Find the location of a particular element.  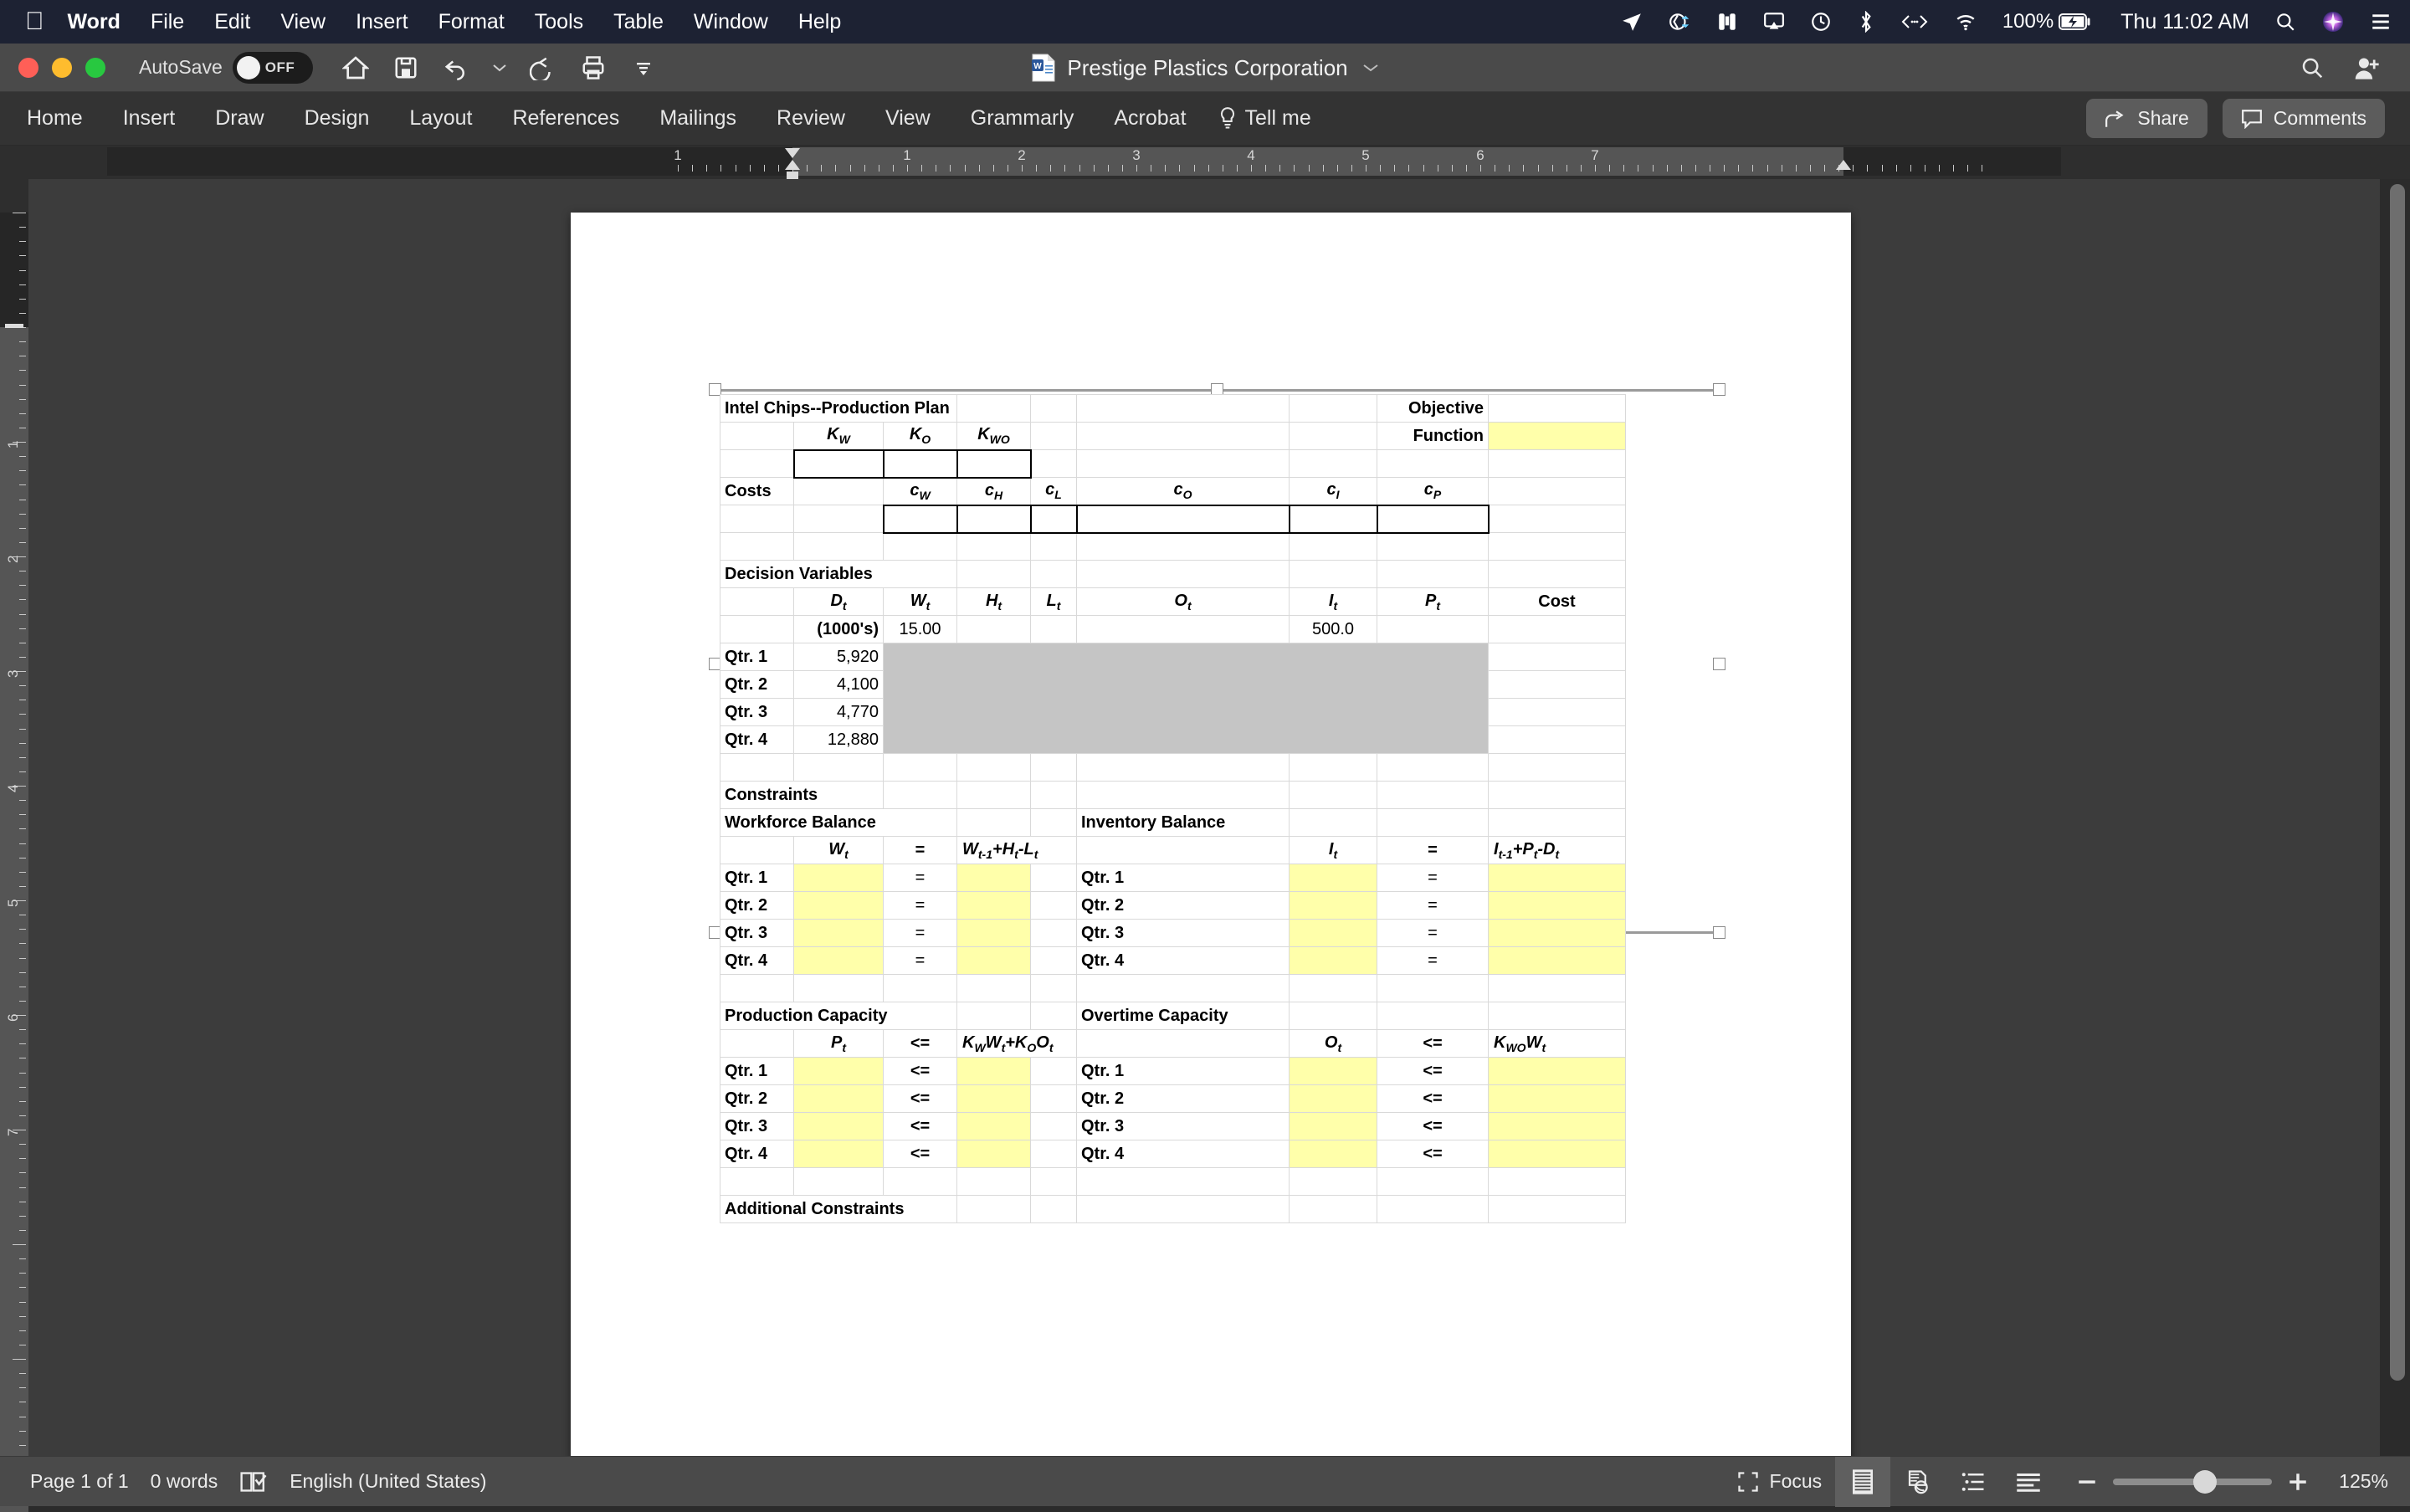

print-layout-view-button is located at coordinates (1863, 1482).